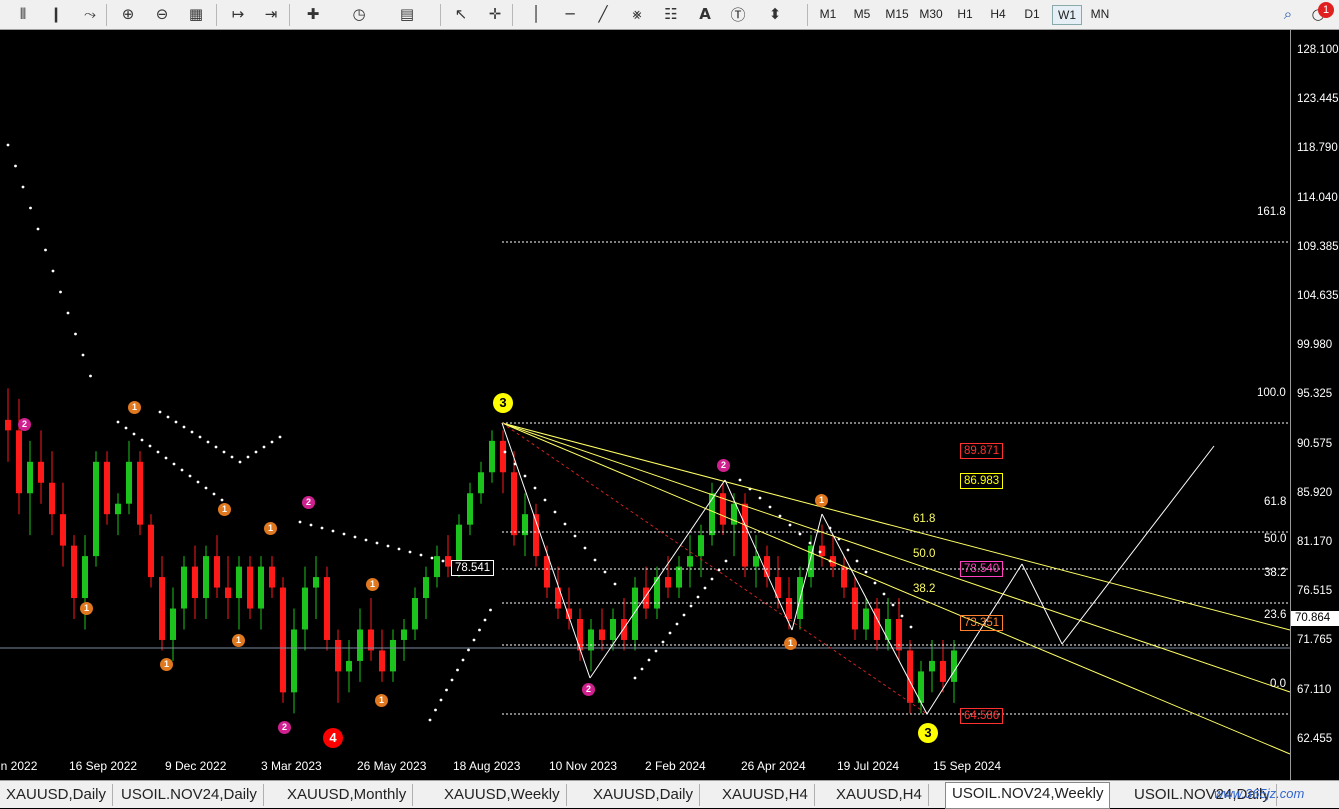 The height and width of the screenshot is (809, 1339). Describe the element at coordinates (238, 14) in the screenshot. I see `autoscroll-icon: ↦` at that location.